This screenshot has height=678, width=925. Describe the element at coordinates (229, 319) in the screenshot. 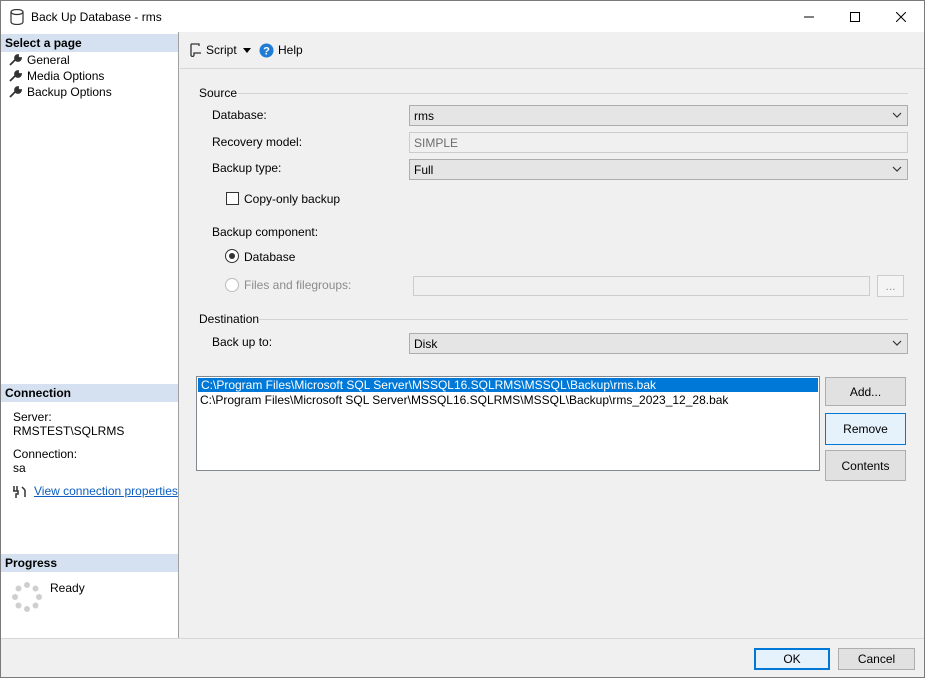

I see `destination-group-label: Destination` at that location.